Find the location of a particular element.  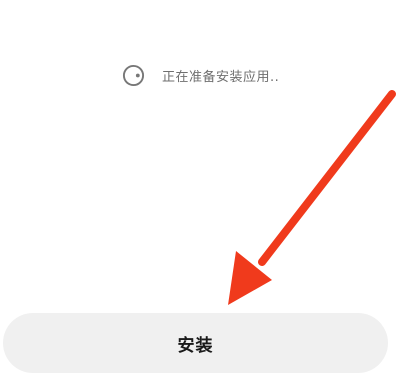

install-button: 安装 is located at coordinates (195, 343).